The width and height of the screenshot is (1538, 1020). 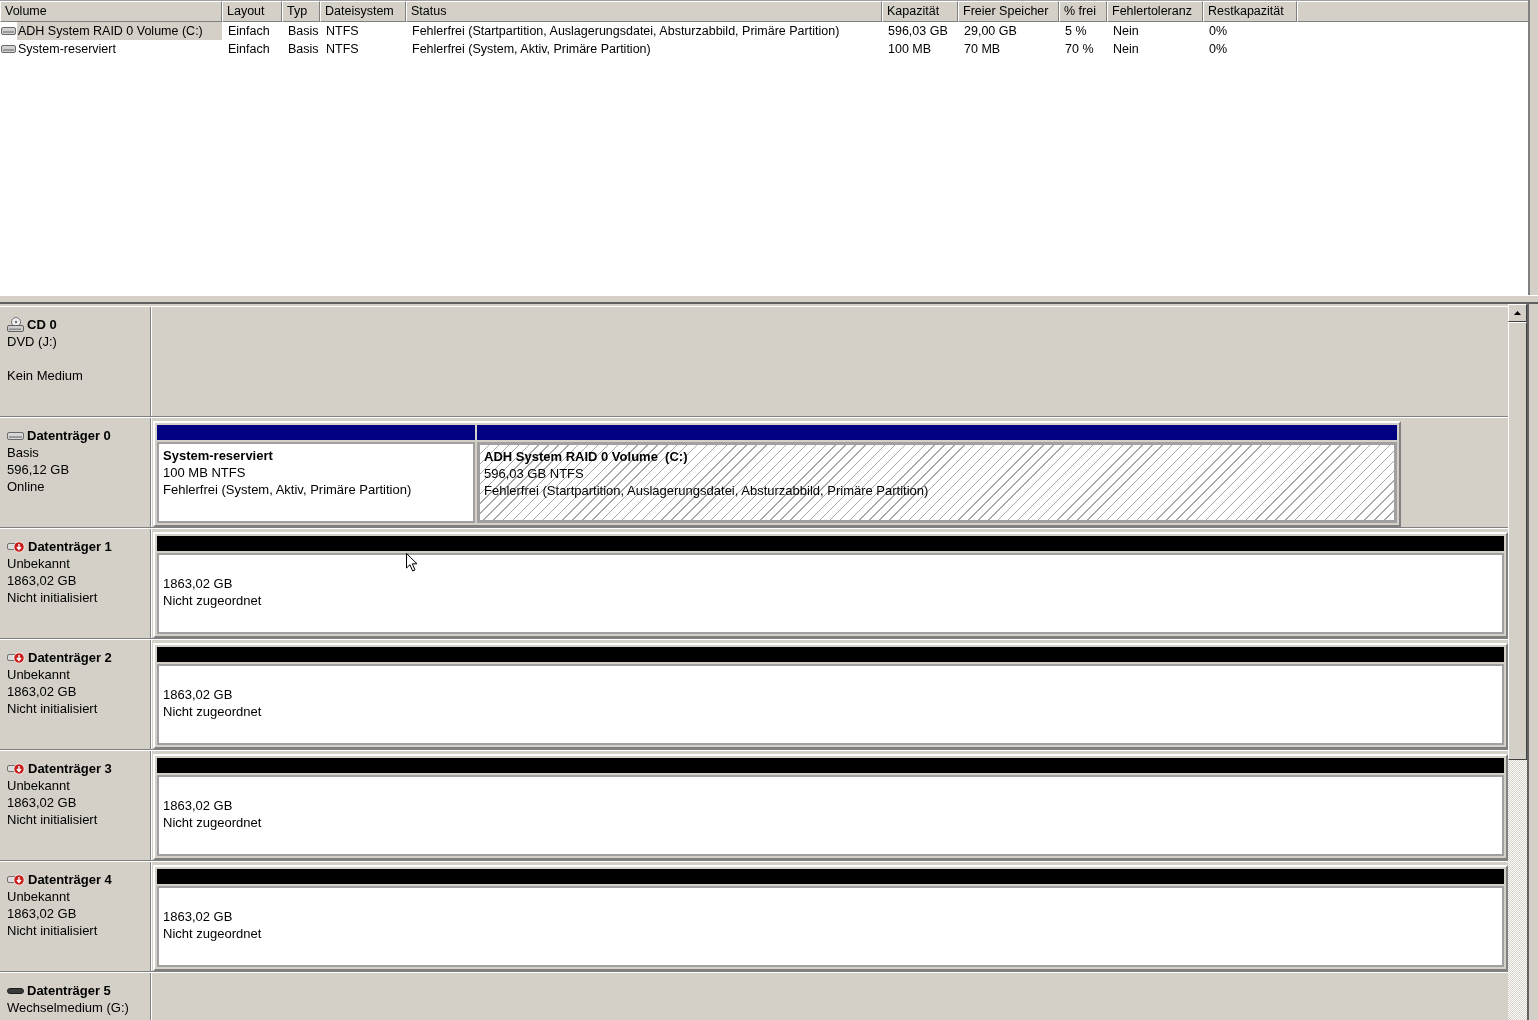 I want to click on table-cell-text: 5 %, so click(x=1076, y=31).